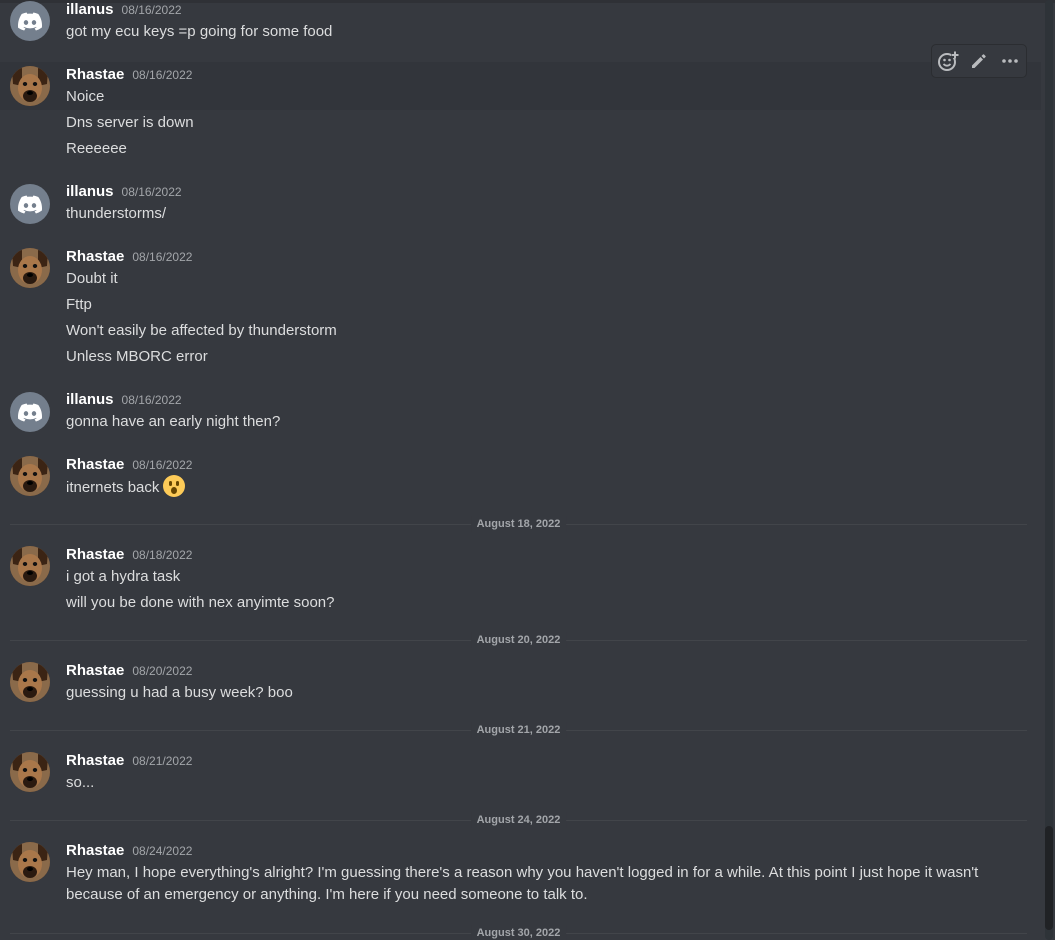 This screenshot has height=940, width=1055. What do you see at coordinates (174, 486) in the screenshot?
I see `hushed-face-emoji` at bounding box center [174, 486].